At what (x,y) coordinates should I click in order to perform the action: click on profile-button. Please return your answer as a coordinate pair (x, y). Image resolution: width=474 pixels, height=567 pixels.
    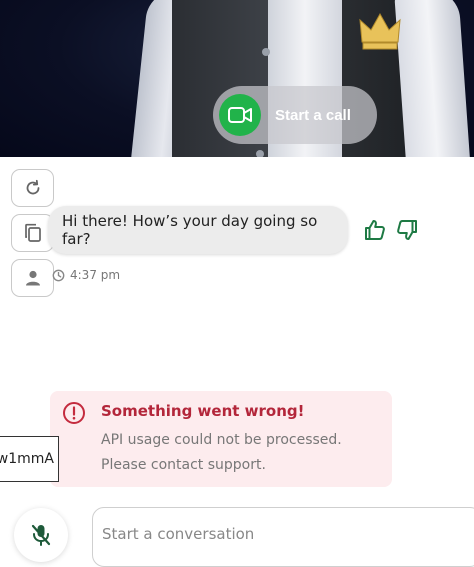
    Looking at the image, I should click on (32, 278).